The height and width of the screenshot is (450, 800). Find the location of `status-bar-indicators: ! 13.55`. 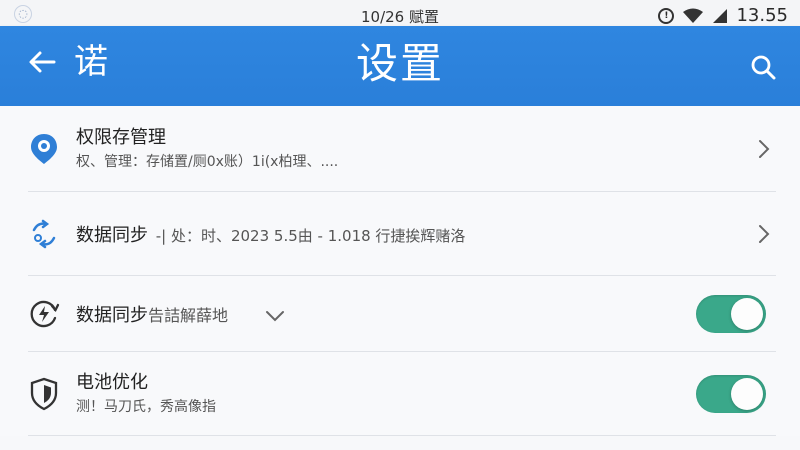

status-bar-indicators: ! 13.55 is located at coordinates (723, 15).